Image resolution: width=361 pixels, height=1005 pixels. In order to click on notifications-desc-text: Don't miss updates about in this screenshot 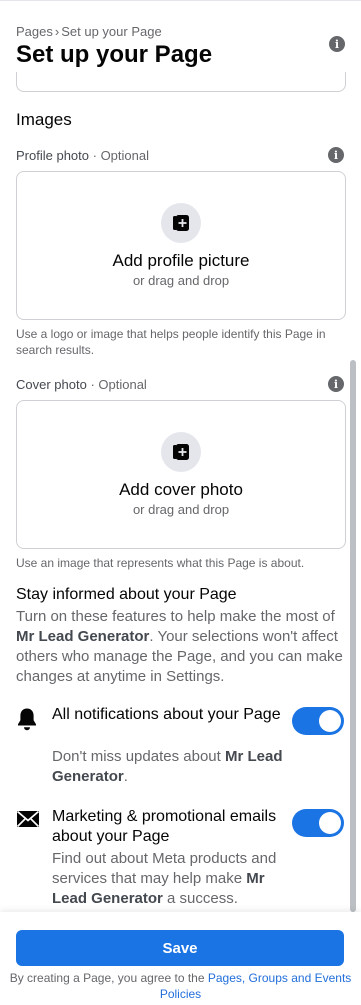, I will do `click(138, 756)`.